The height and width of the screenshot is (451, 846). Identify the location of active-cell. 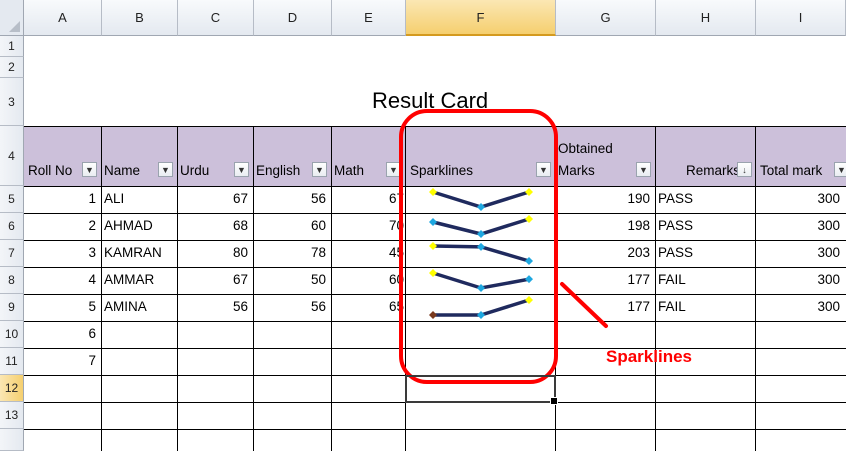
(481, 390).